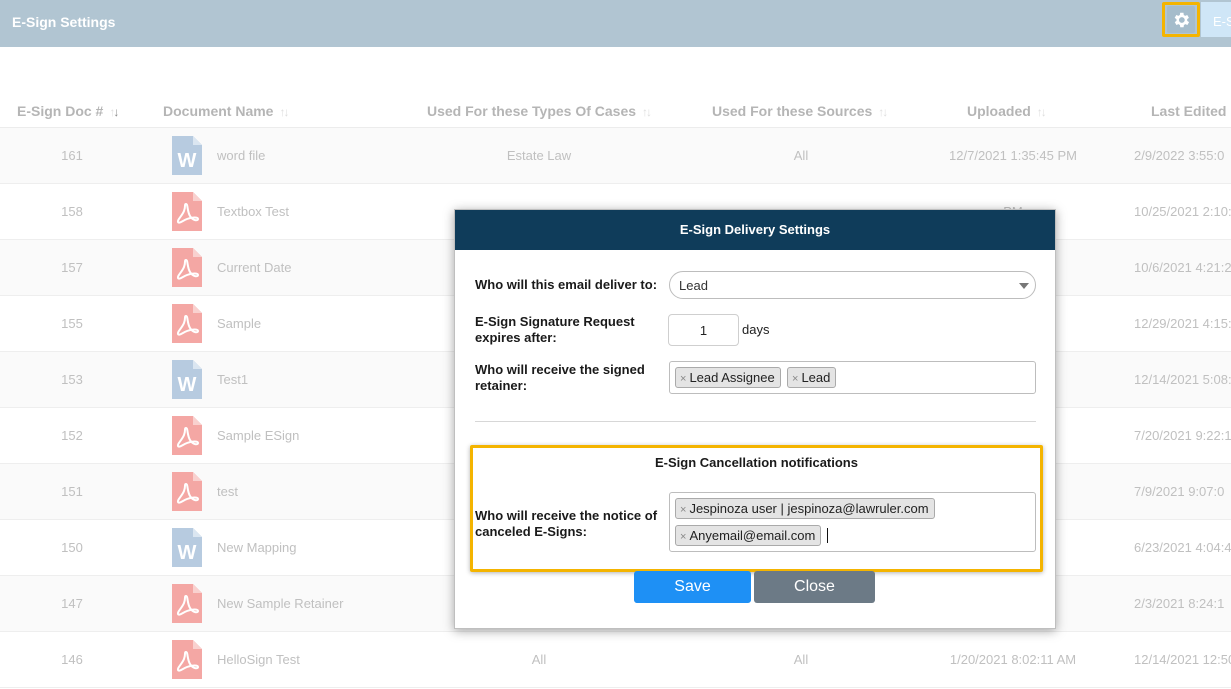 The height and width of the screenshot is (689, 1231). I want to click on text-cursor, so click(827, 535).